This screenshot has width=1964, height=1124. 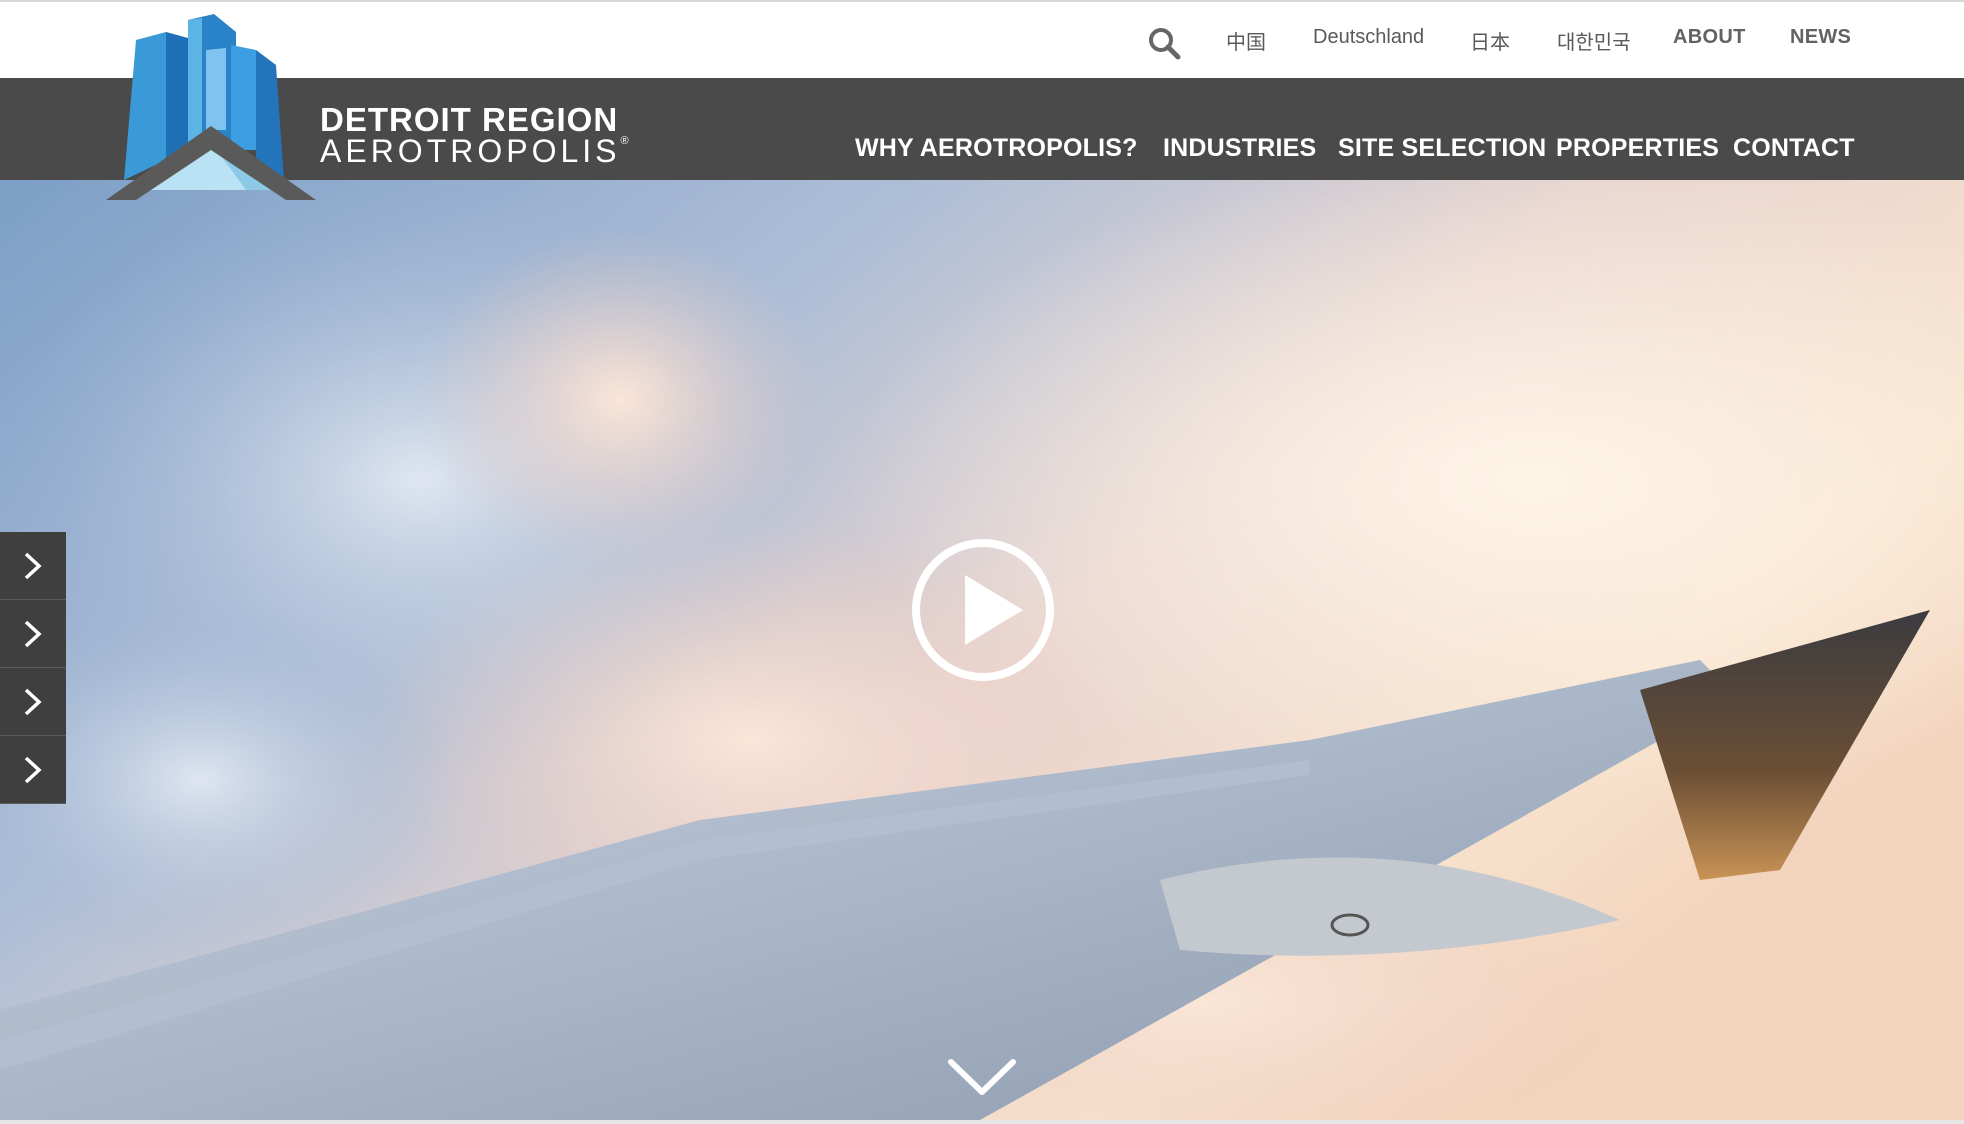 I want to click on nav-item-why-aerotropolis: WHY AEROTROPOLIS?, so click(x=996, y=148).